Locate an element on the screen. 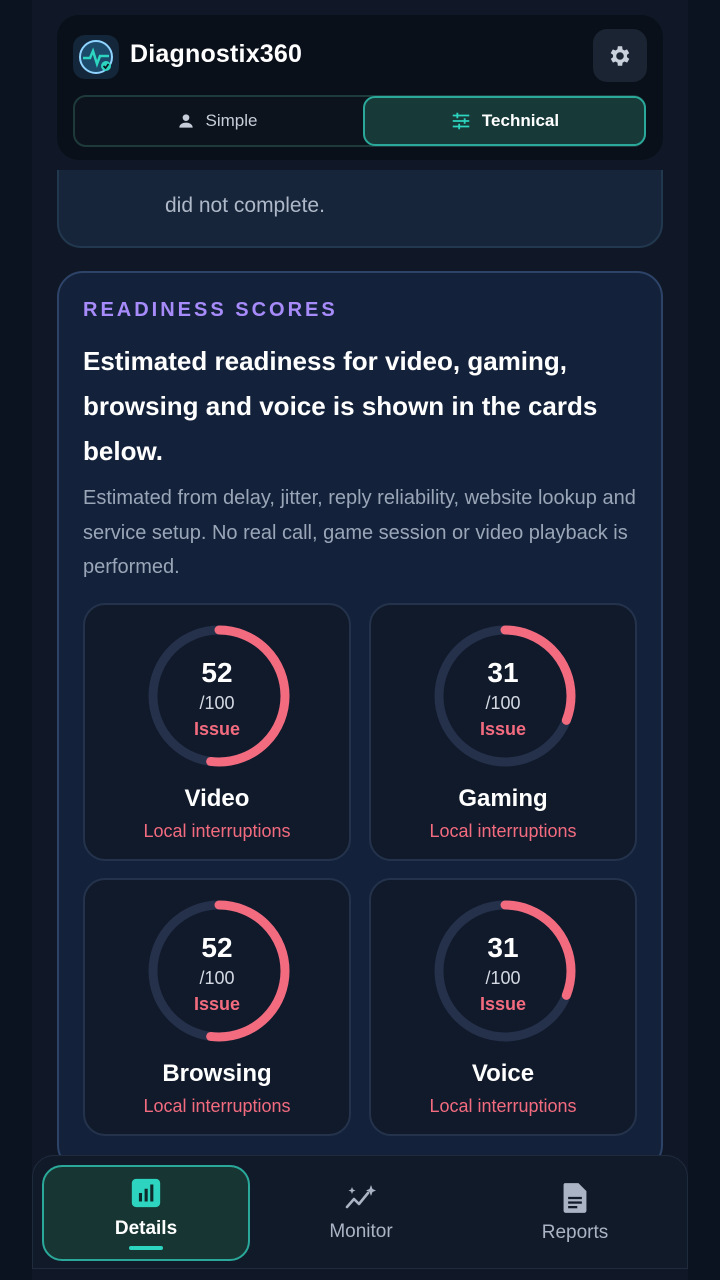  mode-simple-label: Simple is located at coordinates (231, 120).